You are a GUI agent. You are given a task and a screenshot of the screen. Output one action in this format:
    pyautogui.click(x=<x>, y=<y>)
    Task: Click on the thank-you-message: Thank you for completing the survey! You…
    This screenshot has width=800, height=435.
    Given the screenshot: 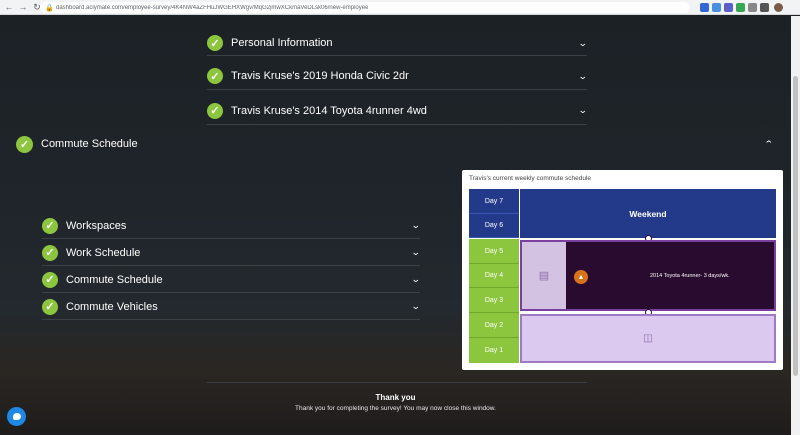 What is the action you would take?
    pyautogui.click(x=395, y=408)
    